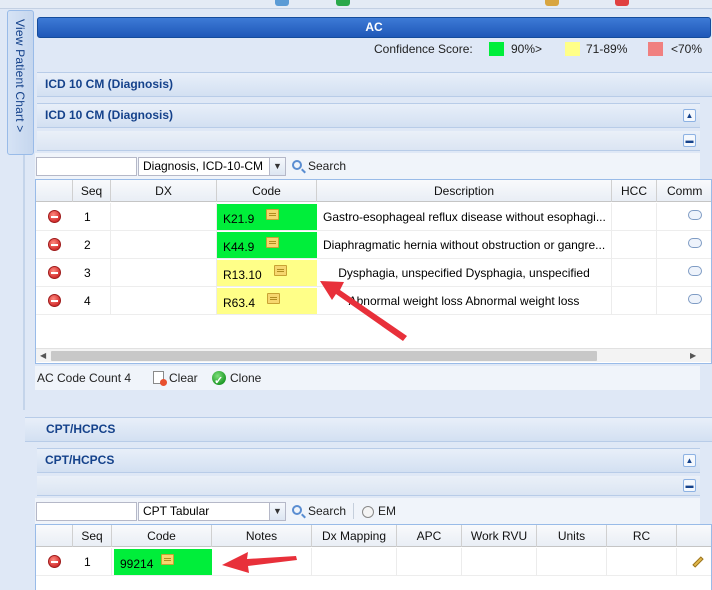 Image resolution: width=712 pixels, height=590 pixels. Describe the element at coordinates (239, 303) in the screenshot. I see `icd-code: R63.4` at that location.